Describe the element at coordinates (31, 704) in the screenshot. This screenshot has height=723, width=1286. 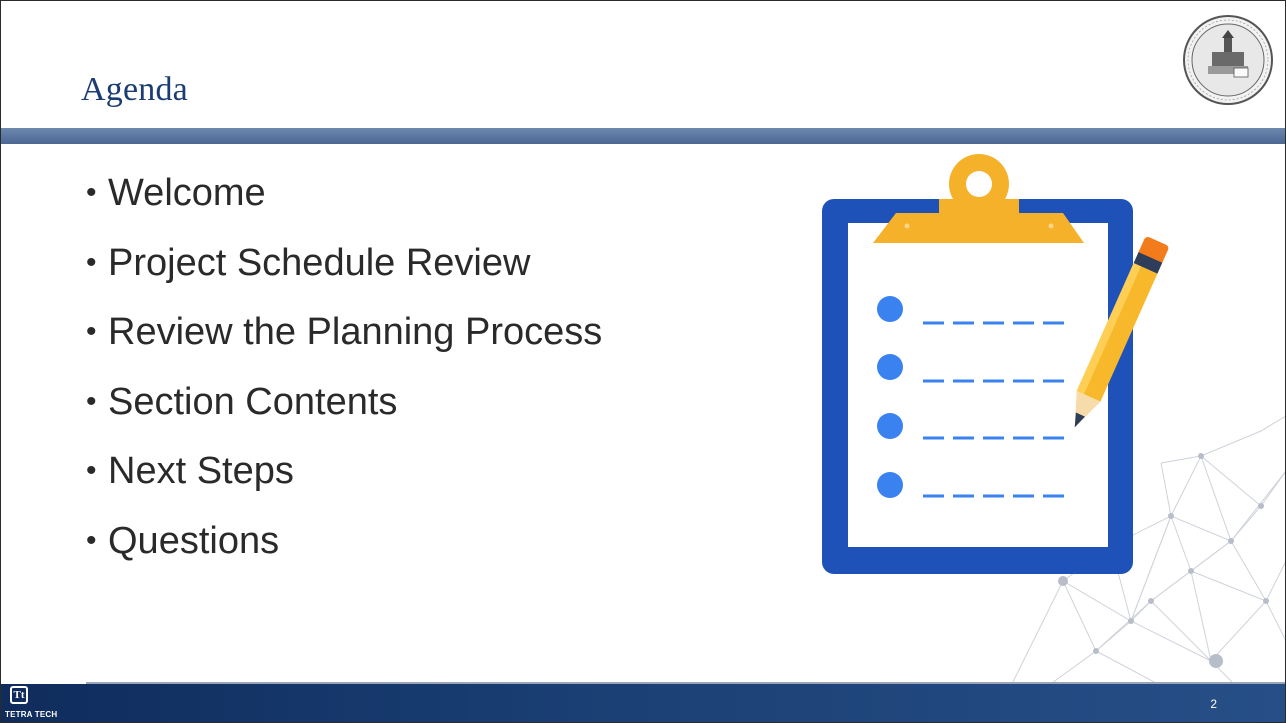
I see `tetra-tech-logo: Tt TETRA TECH` at that location.